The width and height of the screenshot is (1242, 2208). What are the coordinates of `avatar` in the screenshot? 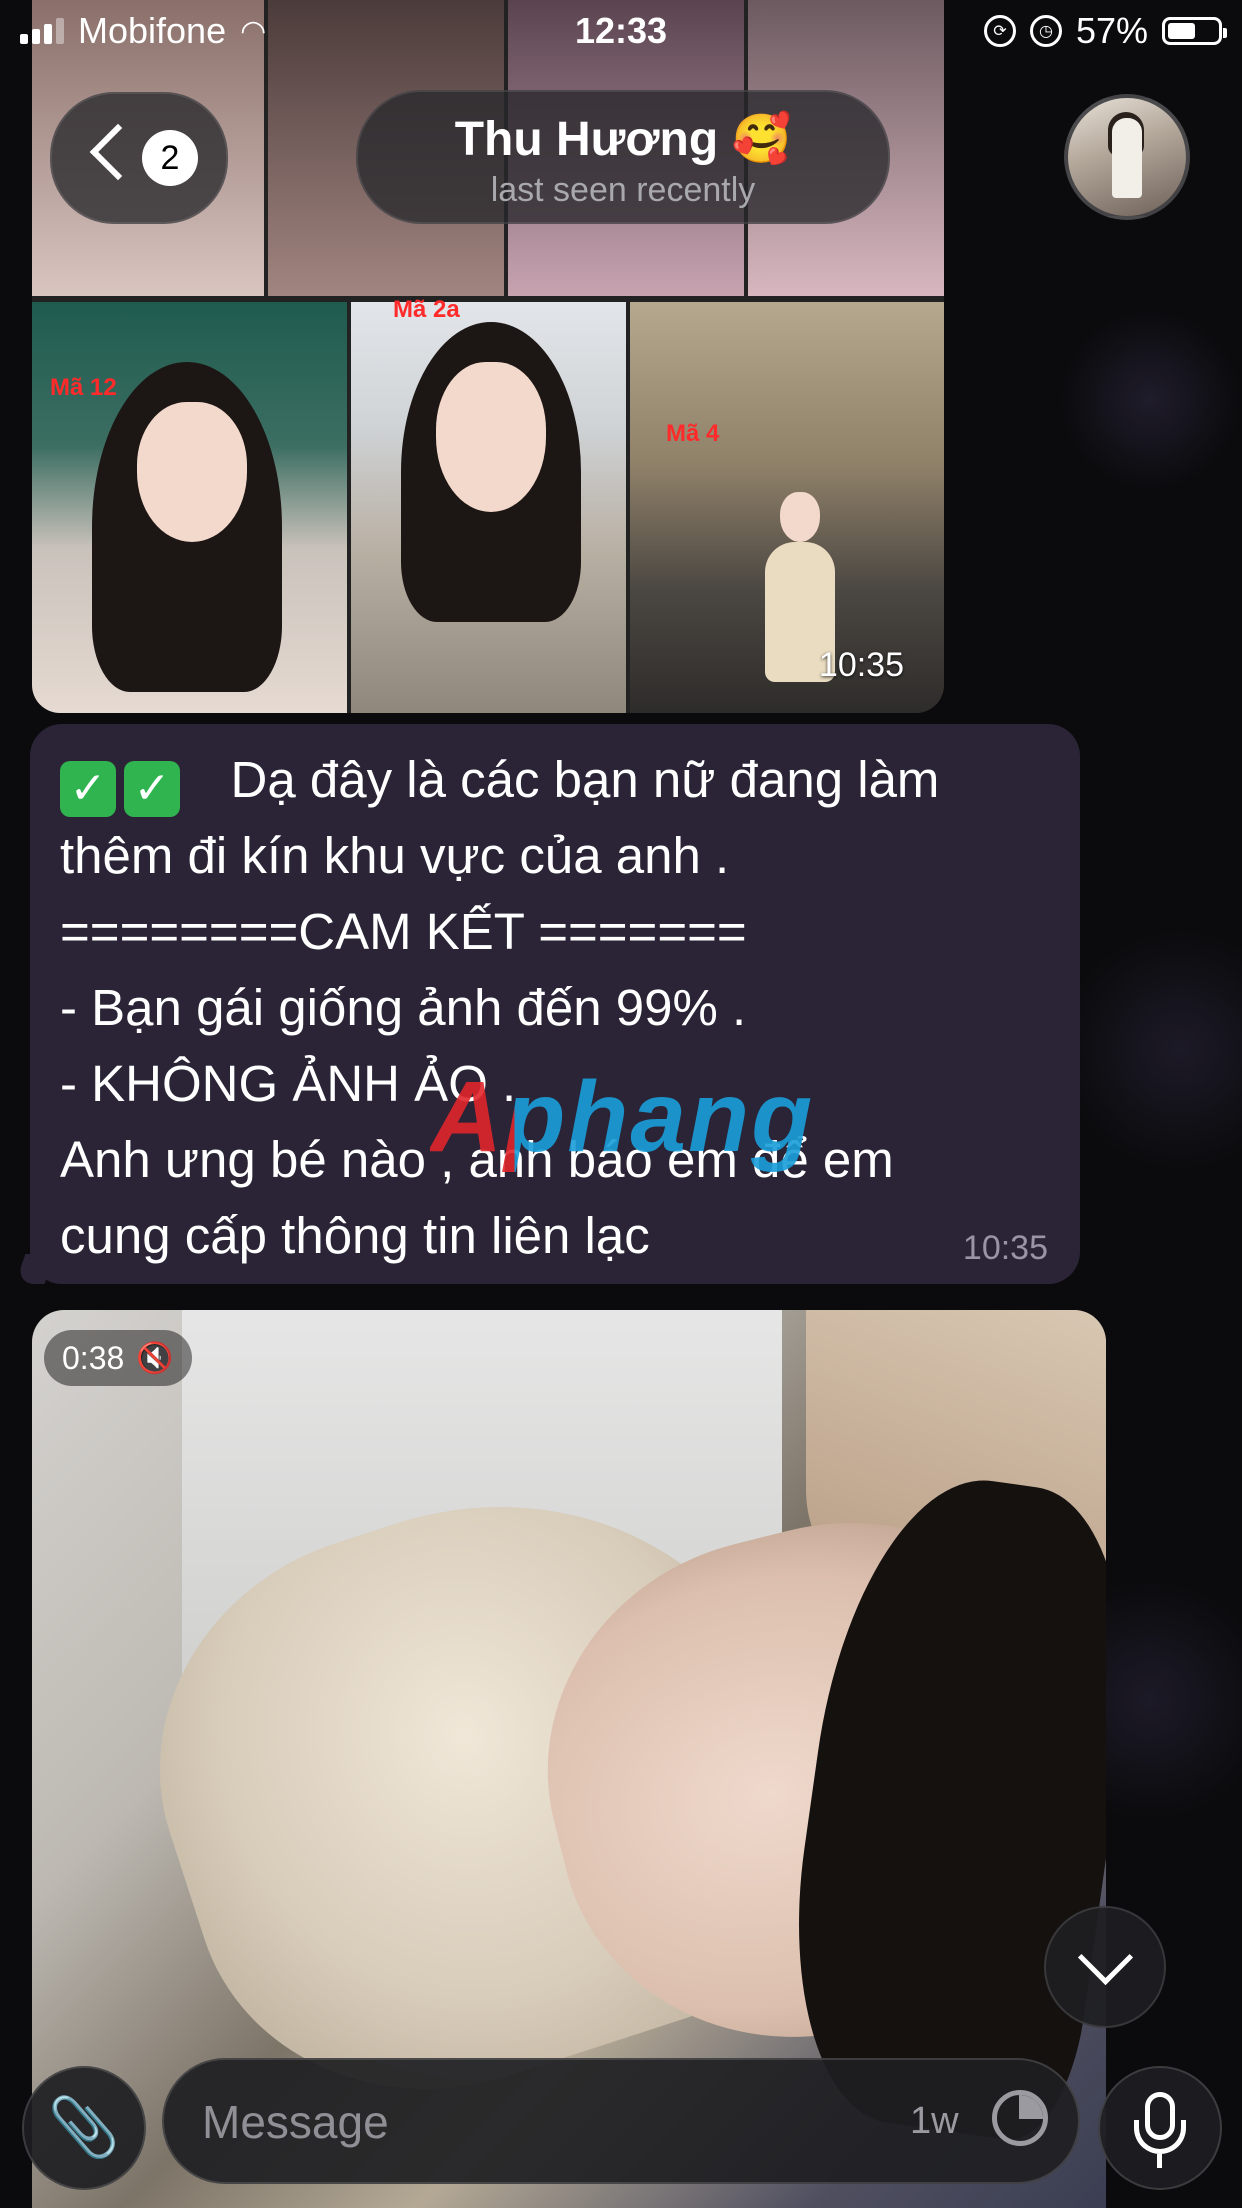 It's located at (1127, 157).